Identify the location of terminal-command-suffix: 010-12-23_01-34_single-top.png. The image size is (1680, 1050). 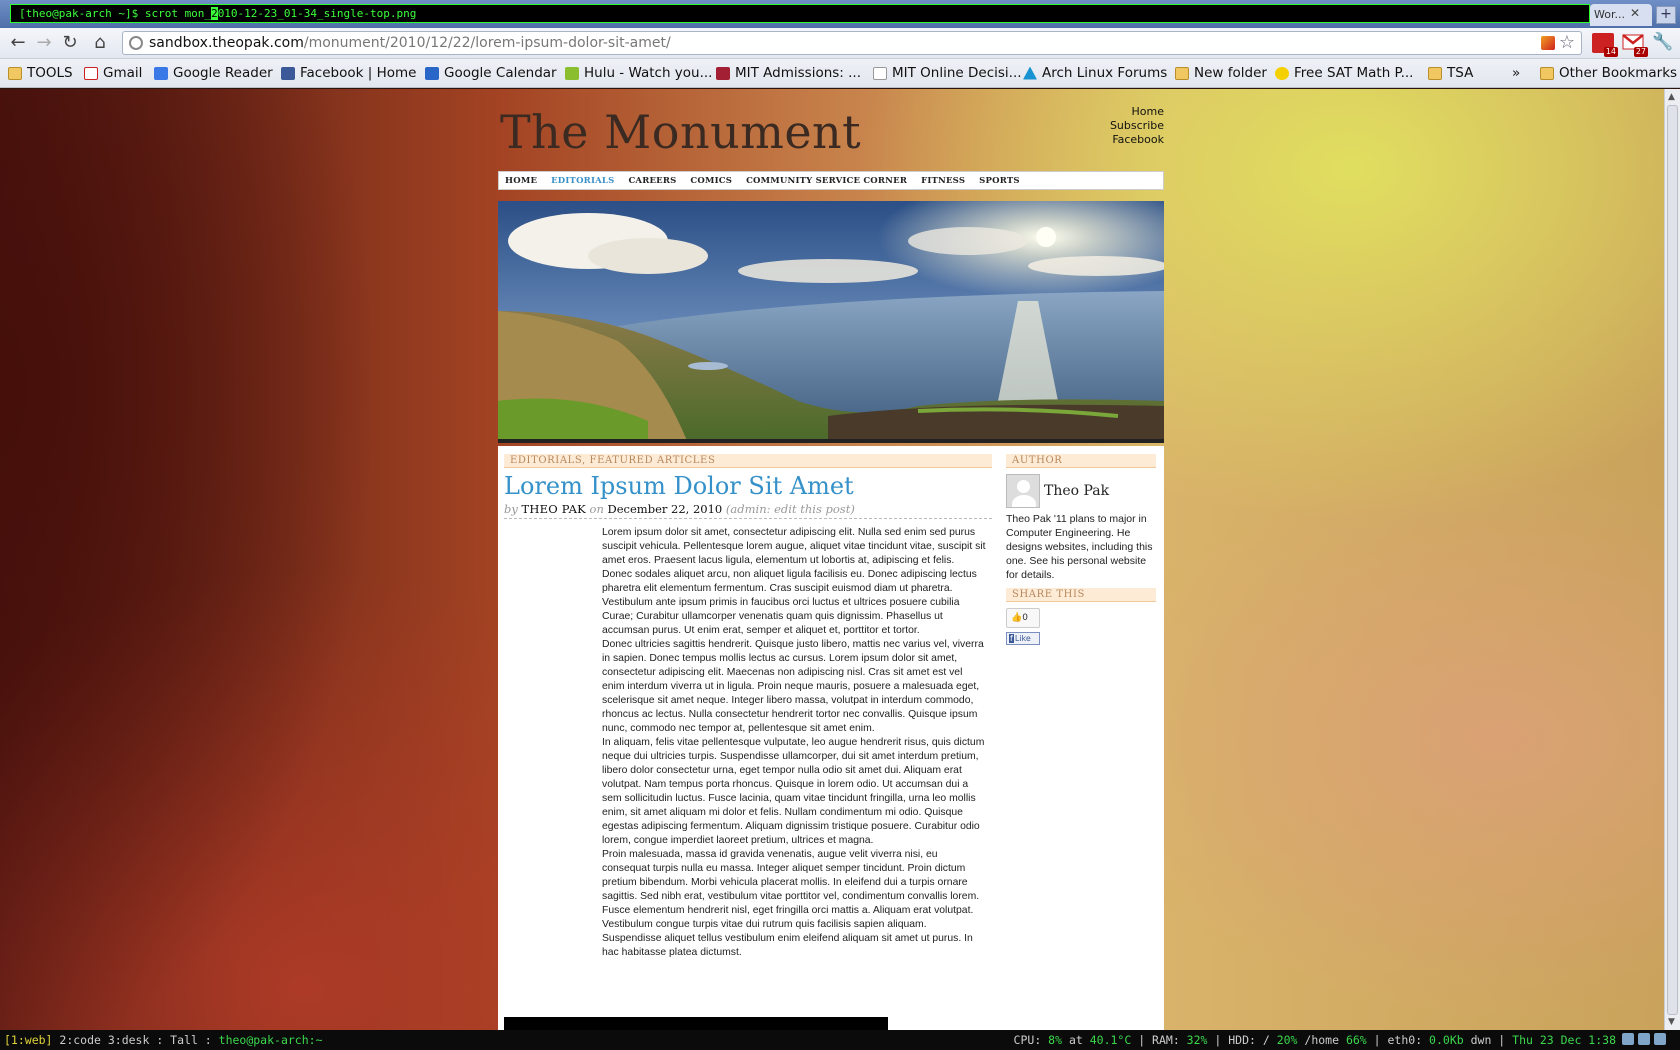
(317, 13).